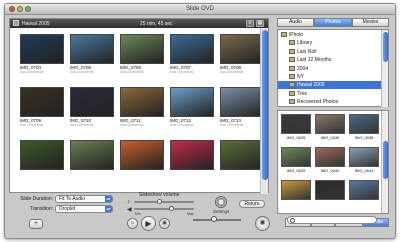 This screenshot has width=400, height=242. I want to click on photo-name: IMG_0636, so click(330, 137).